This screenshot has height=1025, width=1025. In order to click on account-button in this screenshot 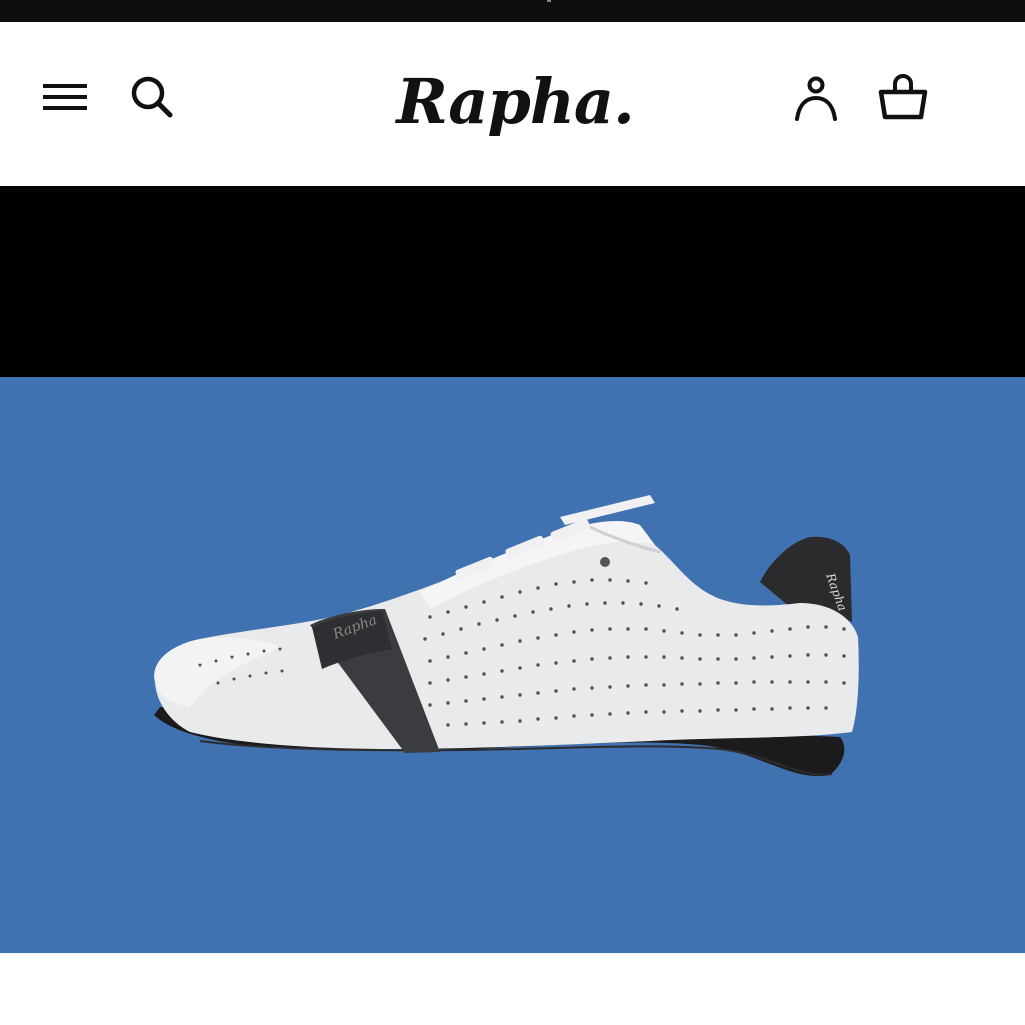, I will do `click(816, 97)`.